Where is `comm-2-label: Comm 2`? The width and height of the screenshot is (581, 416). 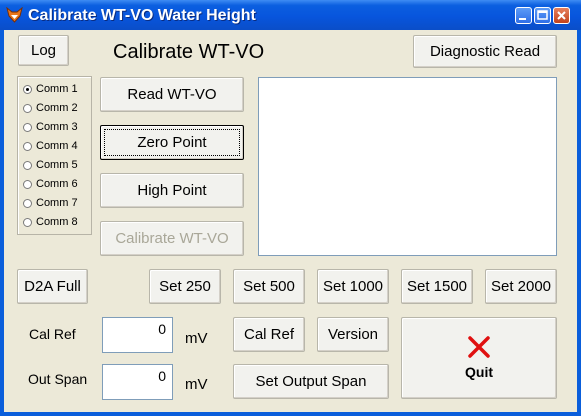 comm-2-label: Comm 2 is located at coordinates (57, 108).